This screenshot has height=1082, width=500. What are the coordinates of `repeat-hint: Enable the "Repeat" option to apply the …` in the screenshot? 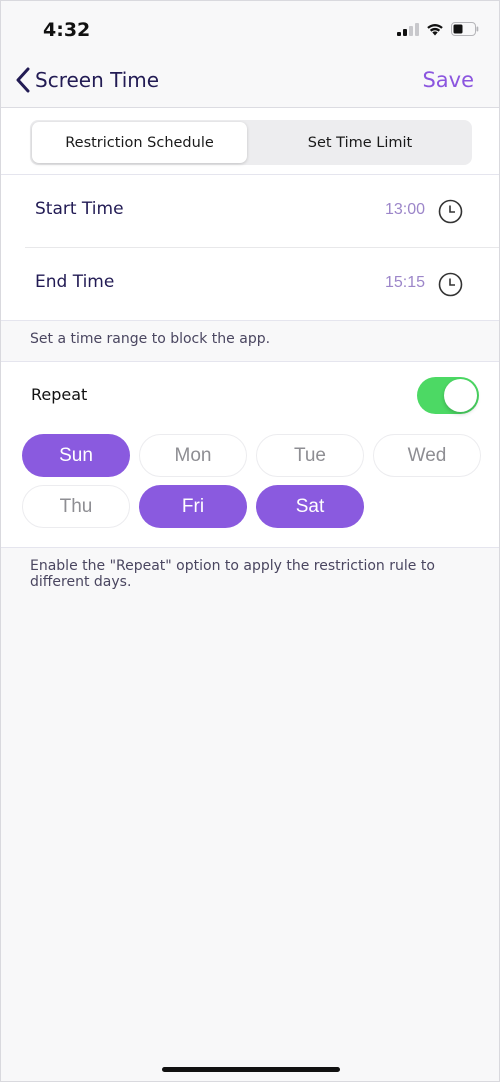 It's located at (232, 574).